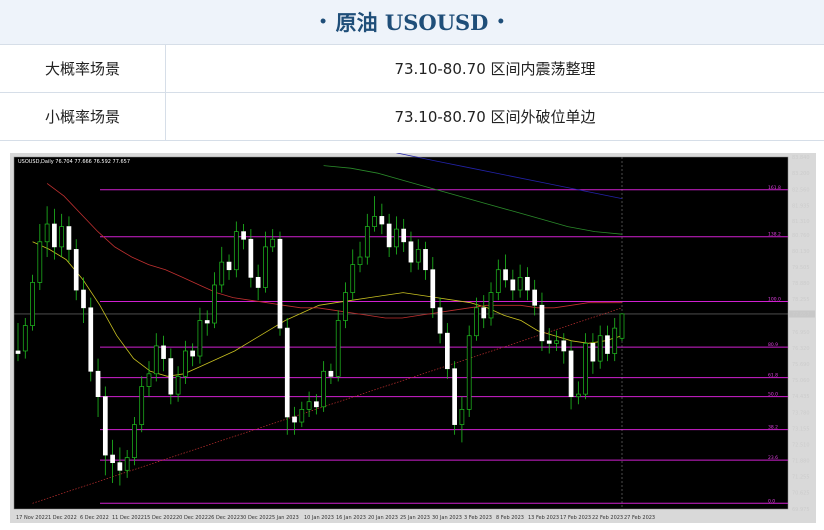 This screenshot has height=530, width=824. I want to click on price-tick-label: 77.657, so click(801, 315).